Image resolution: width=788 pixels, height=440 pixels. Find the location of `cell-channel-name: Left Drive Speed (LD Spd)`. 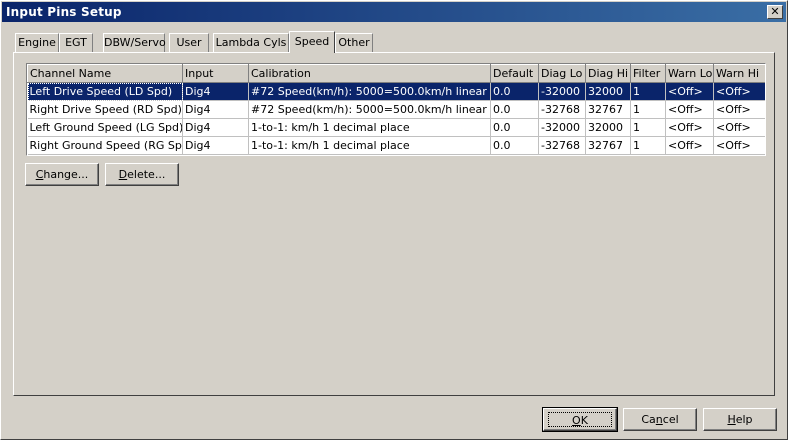

cell-channel-name: Left Drive Speed (LD Spd) is located at coordinates (105, 91).